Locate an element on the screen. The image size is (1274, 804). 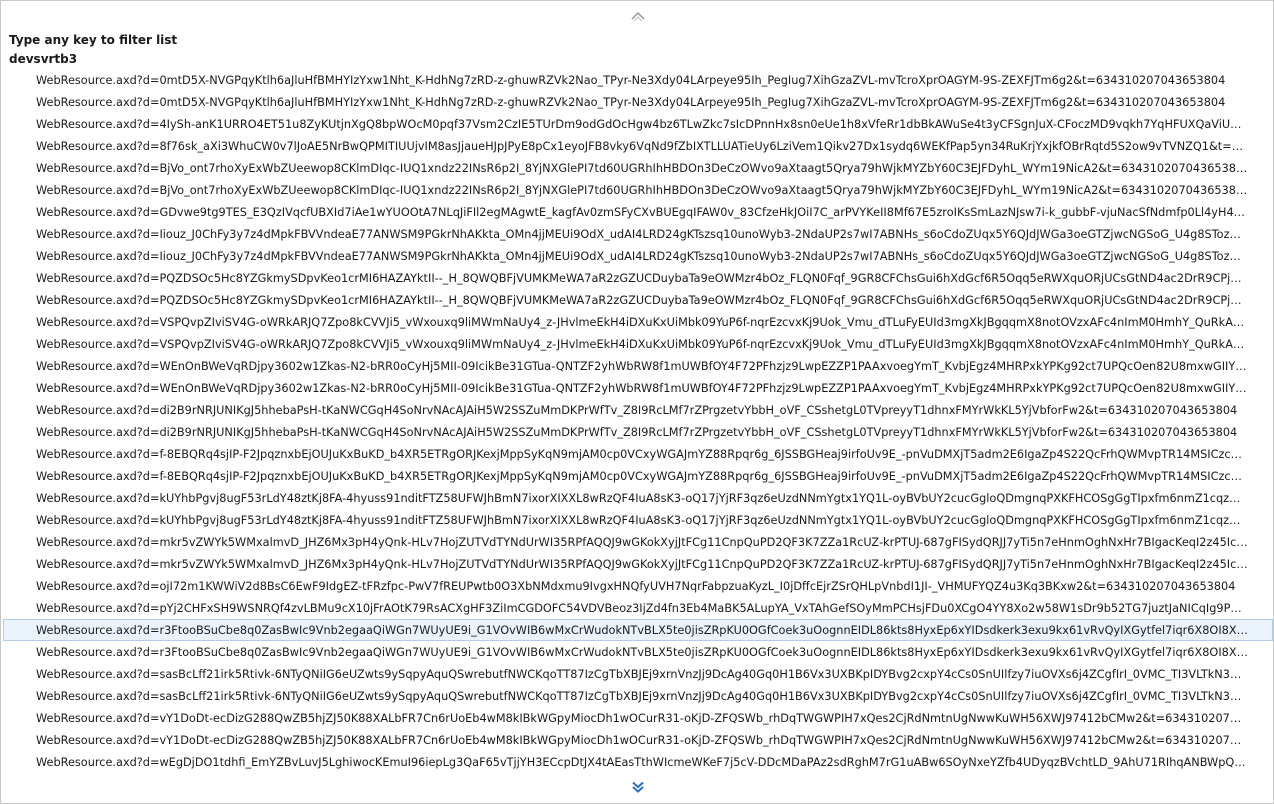
filter-hint: Type any key to filter list is located at coordinates (93, 40).